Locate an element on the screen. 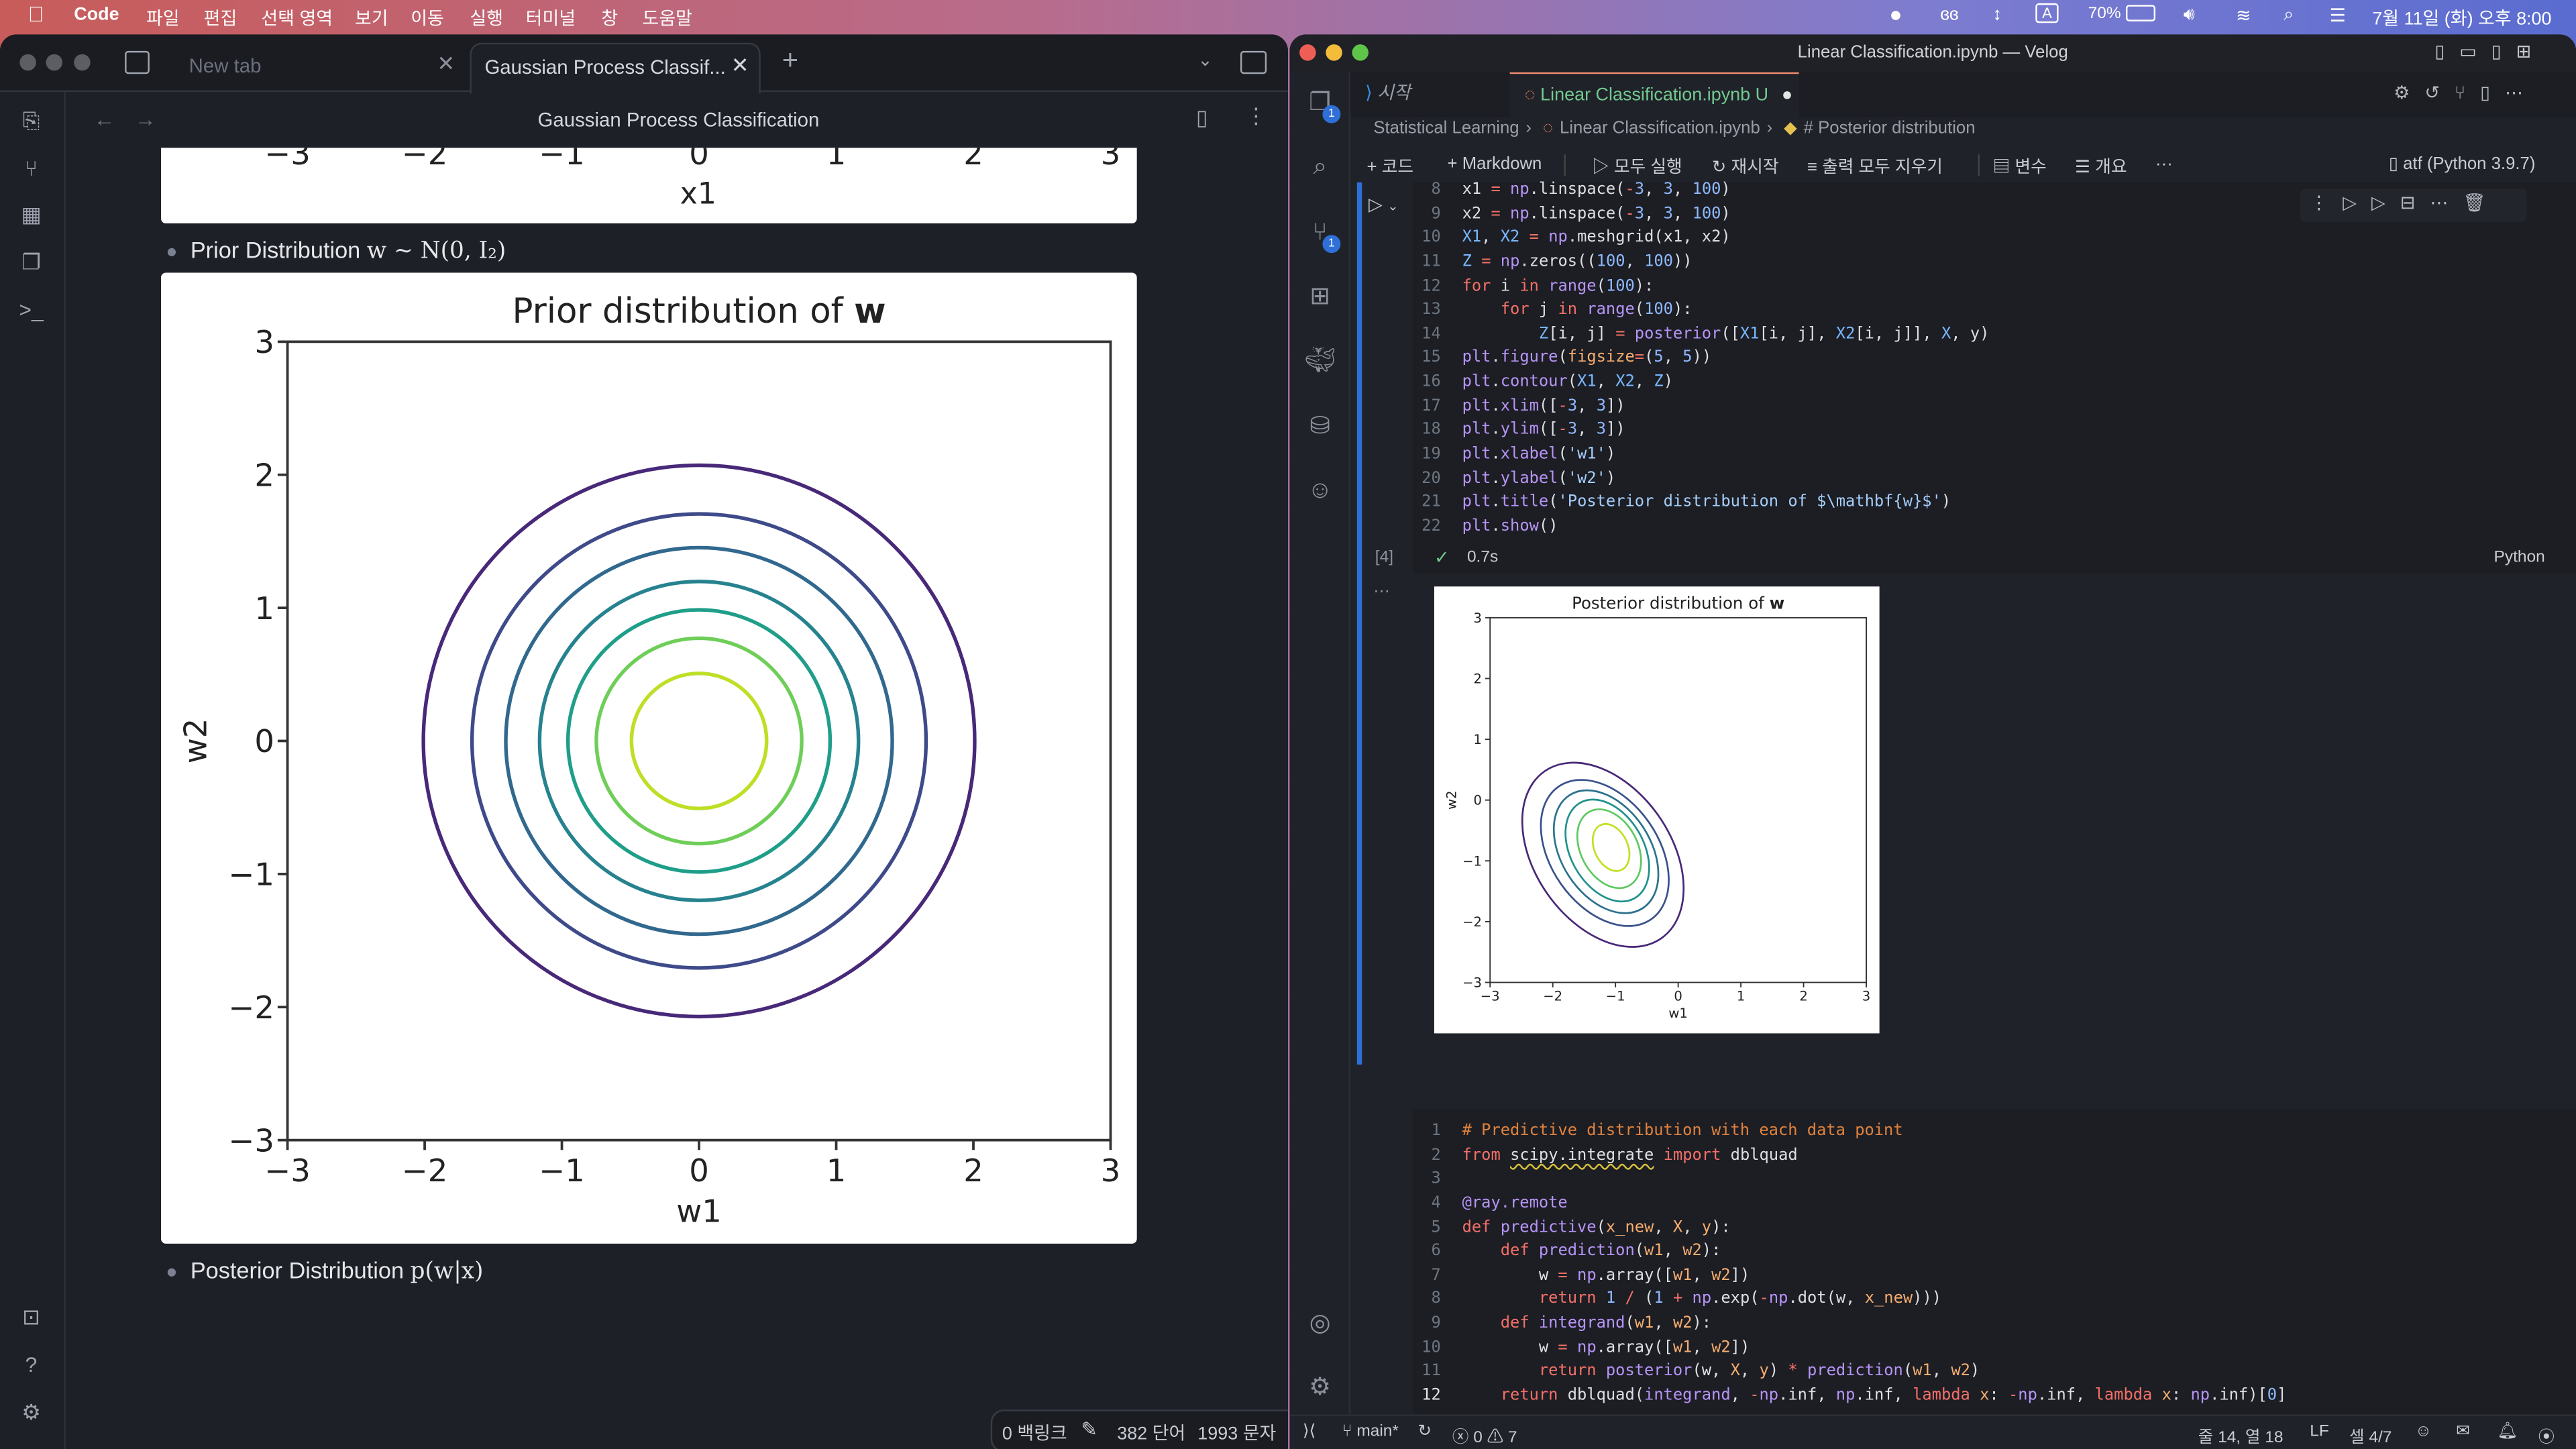 This screenshot has width=2576, height=1449. add-markdown-cell-button: + Markdown is located at coordinates (1495, 164).